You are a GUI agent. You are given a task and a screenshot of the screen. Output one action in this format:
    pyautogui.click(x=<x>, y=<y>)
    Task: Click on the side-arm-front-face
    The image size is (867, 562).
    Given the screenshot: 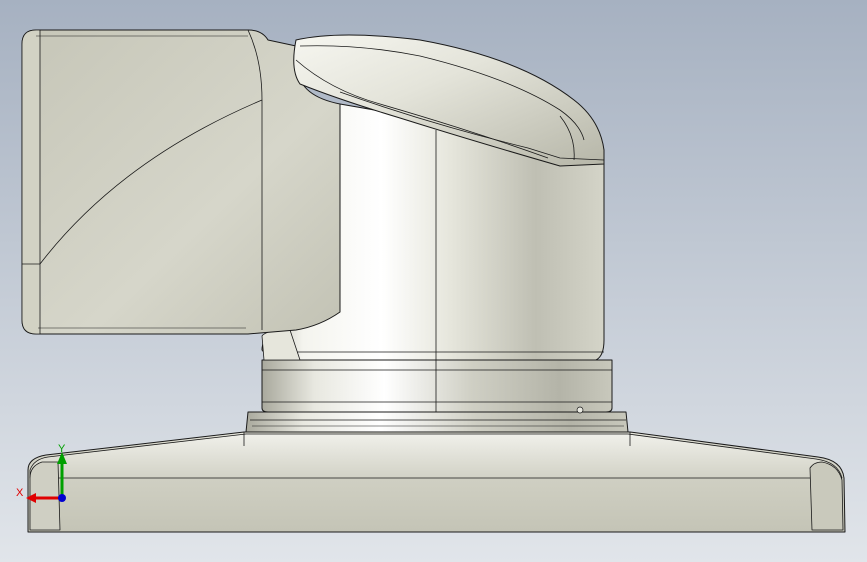 What is the action you would take?
    pyautogui.click(x=31, y=182)
    